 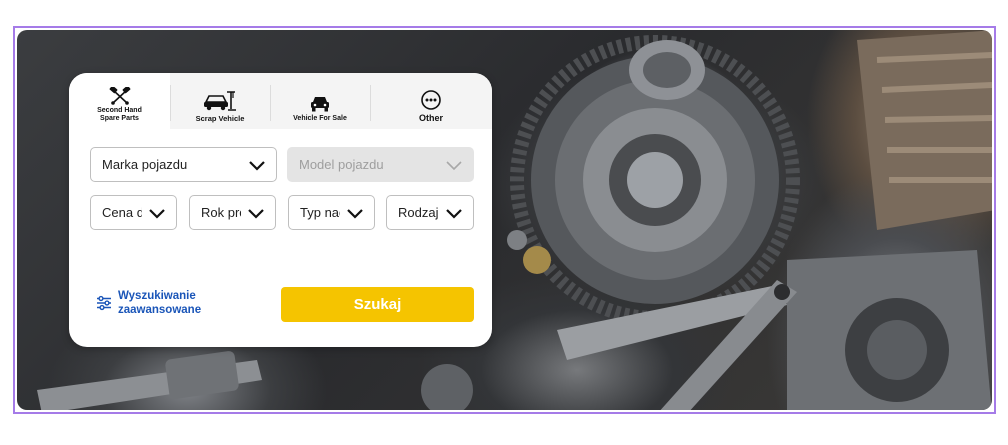 I want to click on tab-scrap-vehicle: Scrap Vehicle, so click(x=220, y=101).